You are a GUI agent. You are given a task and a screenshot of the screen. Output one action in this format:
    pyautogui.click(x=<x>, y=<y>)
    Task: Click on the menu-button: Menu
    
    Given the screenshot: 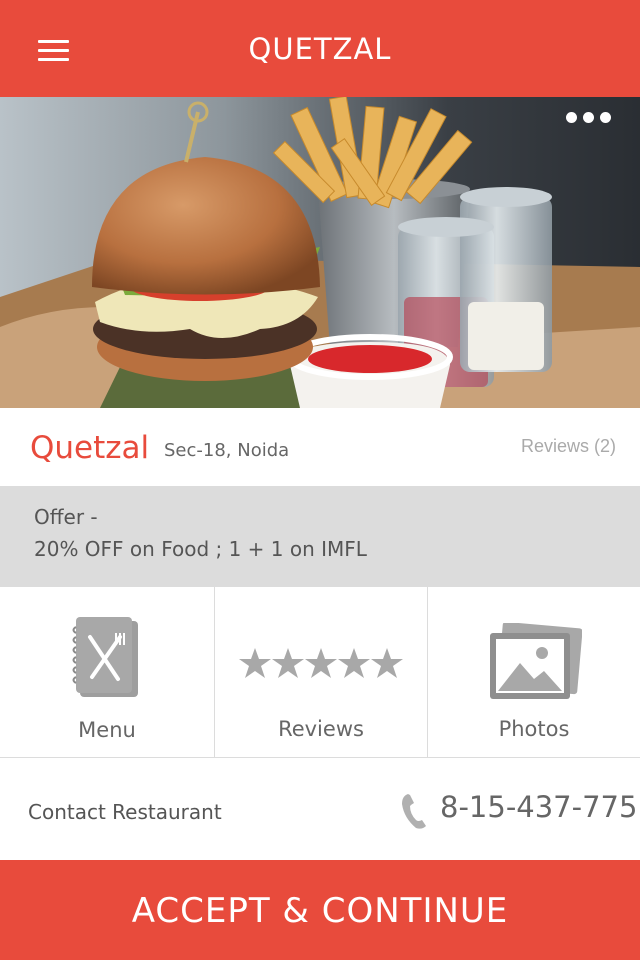 What is the action you would take?
    pyautogui.click(x=107, y=672)
    